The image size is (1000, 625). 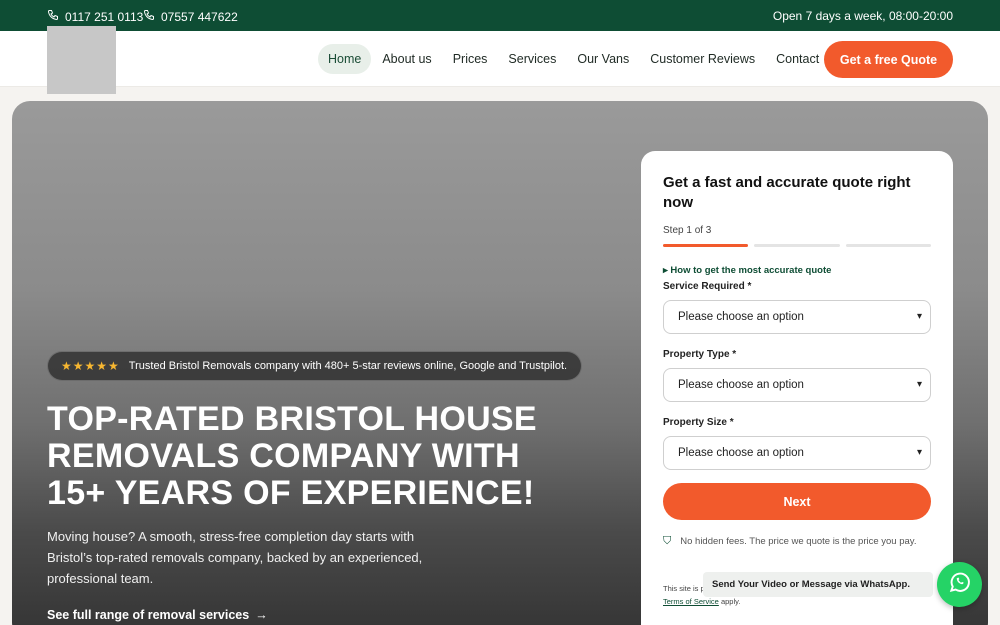 What do you see at coordinates (90, 366) in the screenshot?
I see `star-rating-icon: ★★★★★` at bounding box center [90, 366].